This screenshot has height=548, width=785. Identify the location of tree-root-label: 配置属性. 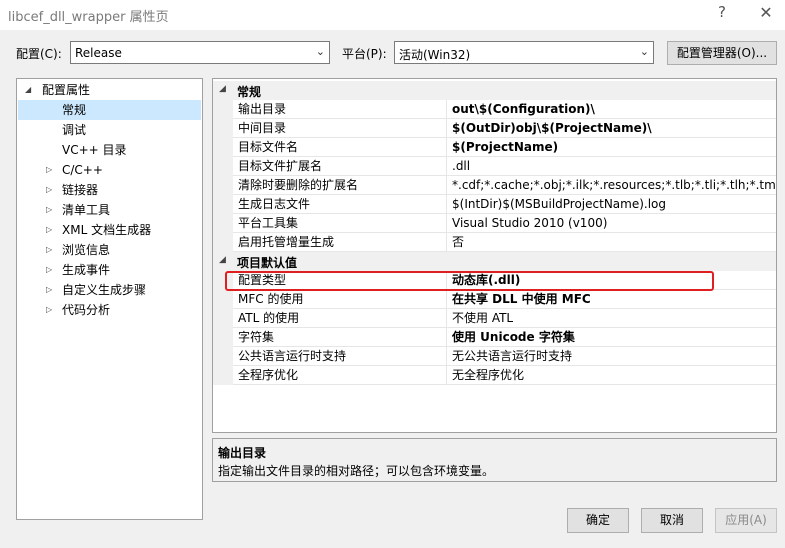
(66, 90).